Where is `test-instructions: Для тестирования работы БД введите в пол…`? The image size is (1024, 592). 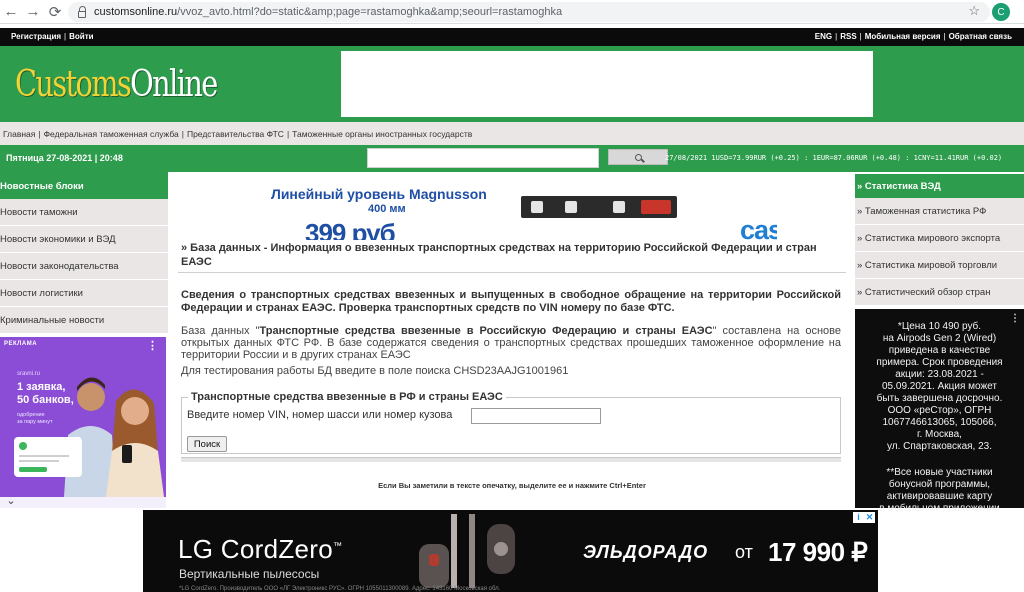
test-instructions: Для тестирования работы БД введите в пол… is located at coordinates (375, 371).